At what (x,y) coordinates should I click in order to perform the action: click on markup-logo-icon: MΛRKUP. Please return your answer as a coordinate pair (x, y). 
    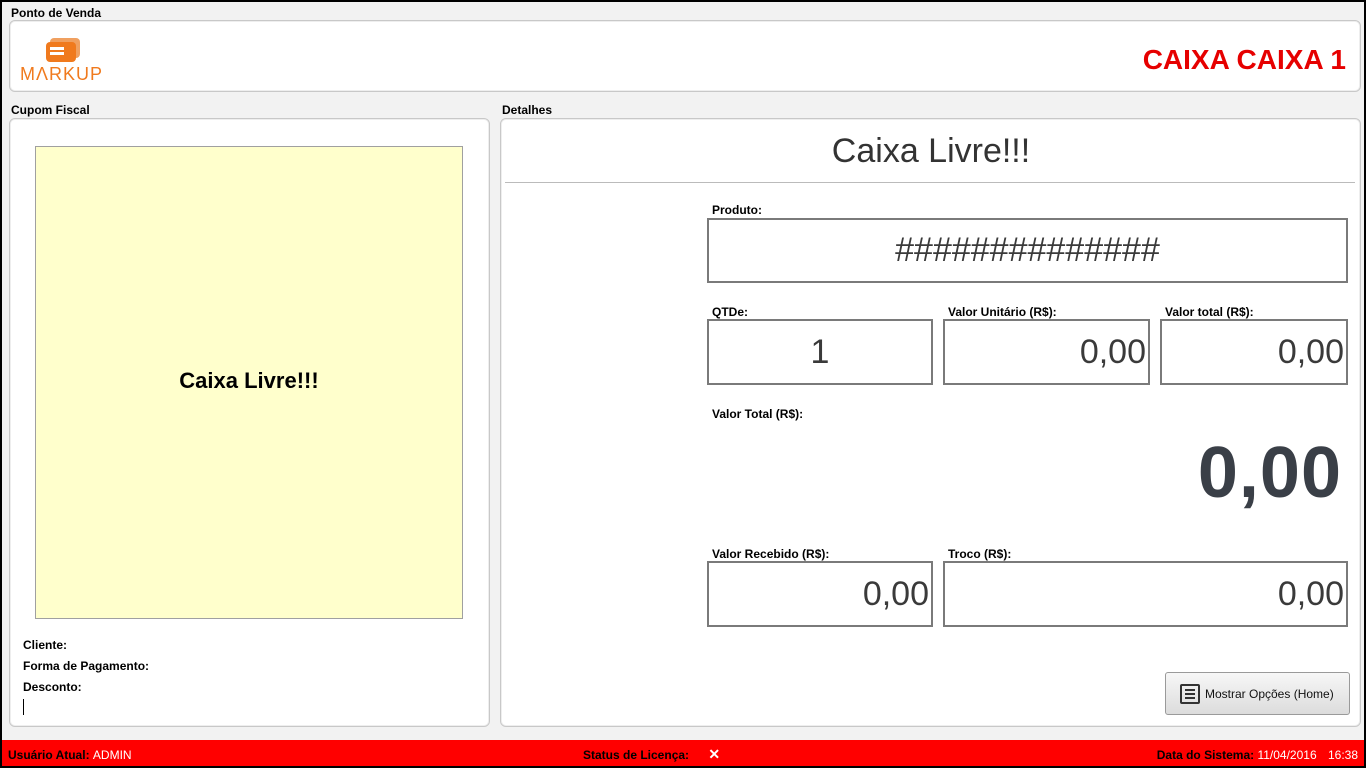
    Looking at the image, I should click on (68, 61).